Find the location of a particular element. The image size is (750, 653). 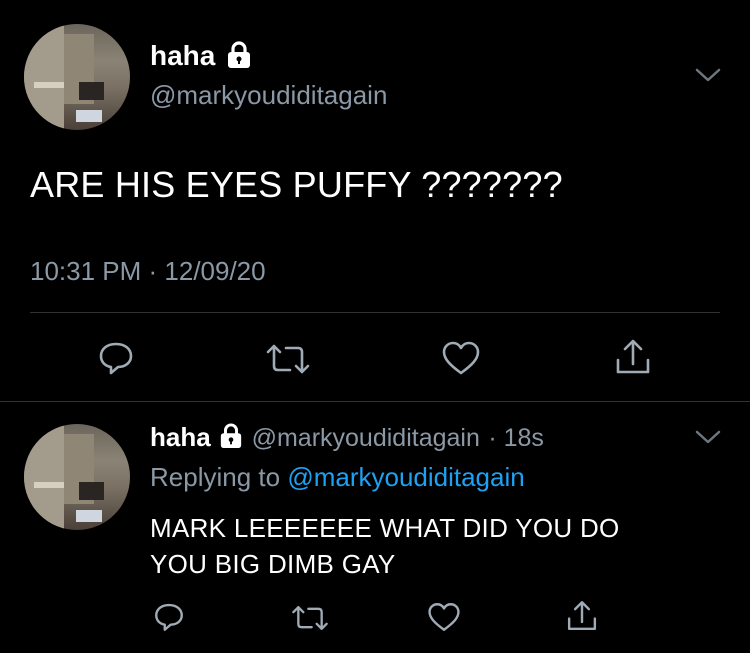

author-row: haha is located at coordinates (201, 57).